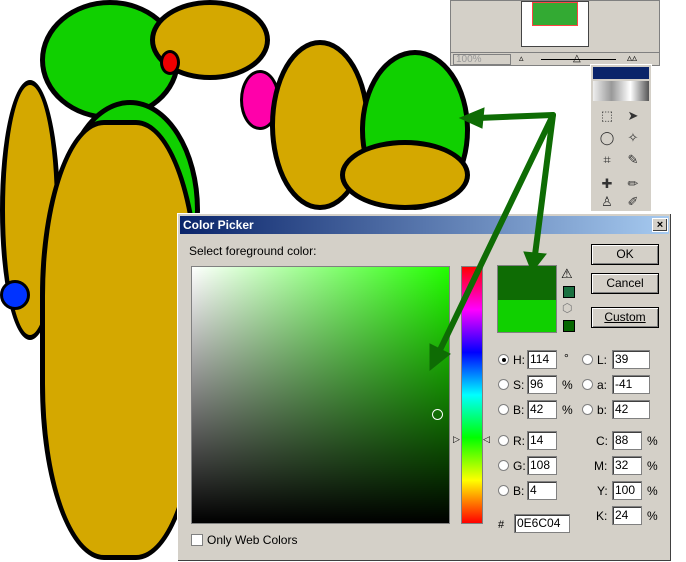  What do you see at coordinates (492, 239) in the screenshot?
I see `annotation-arrows` at bounding box center [492, 239].